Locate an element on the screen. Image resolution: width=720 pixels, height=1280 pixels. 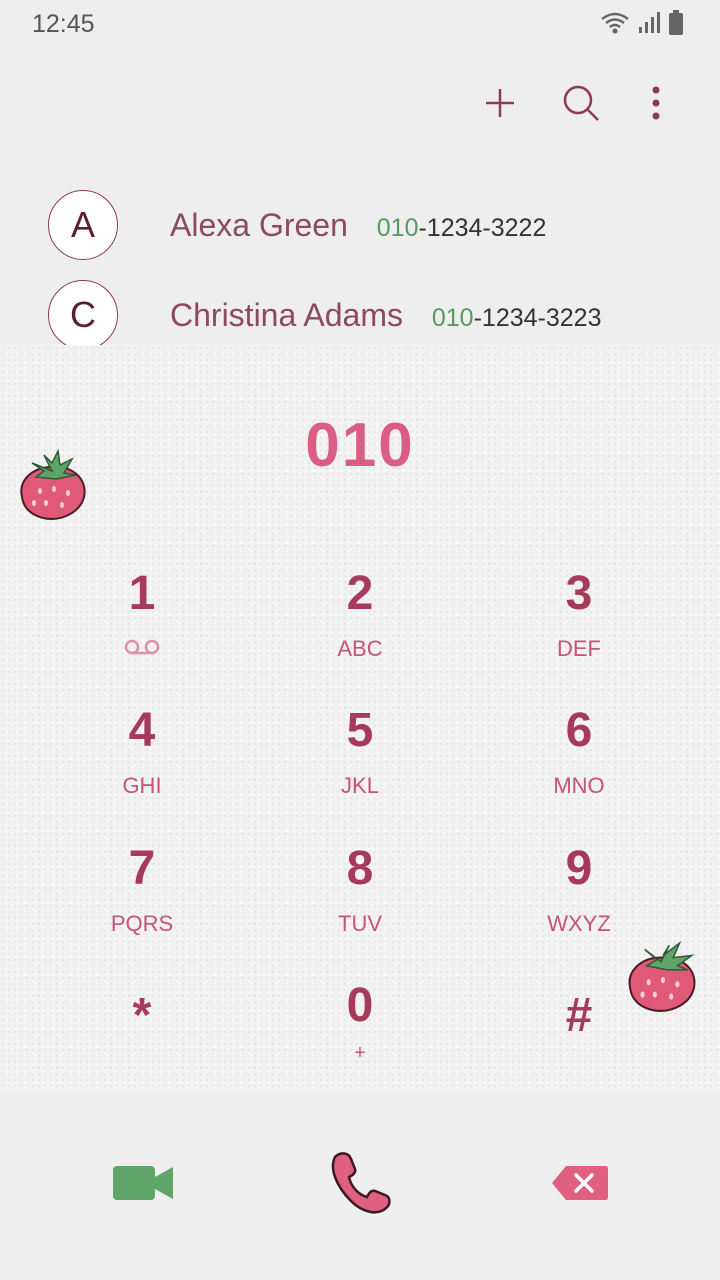
contact-name: Alexa Green 010-1234-3222 is located at coordinates (358, 225).